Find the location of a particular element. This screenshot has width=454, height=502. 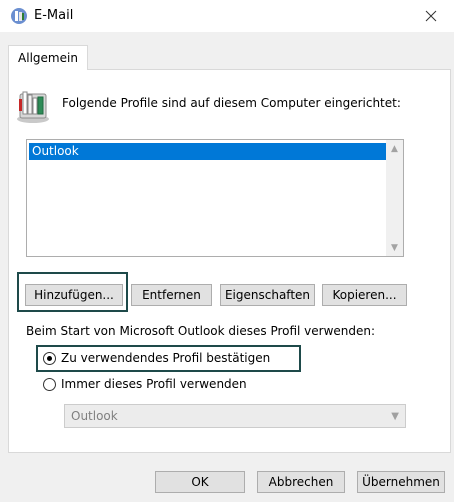

radio-always-profile: Immer dieses Profil verwenden is located at coordinates (145, 384).